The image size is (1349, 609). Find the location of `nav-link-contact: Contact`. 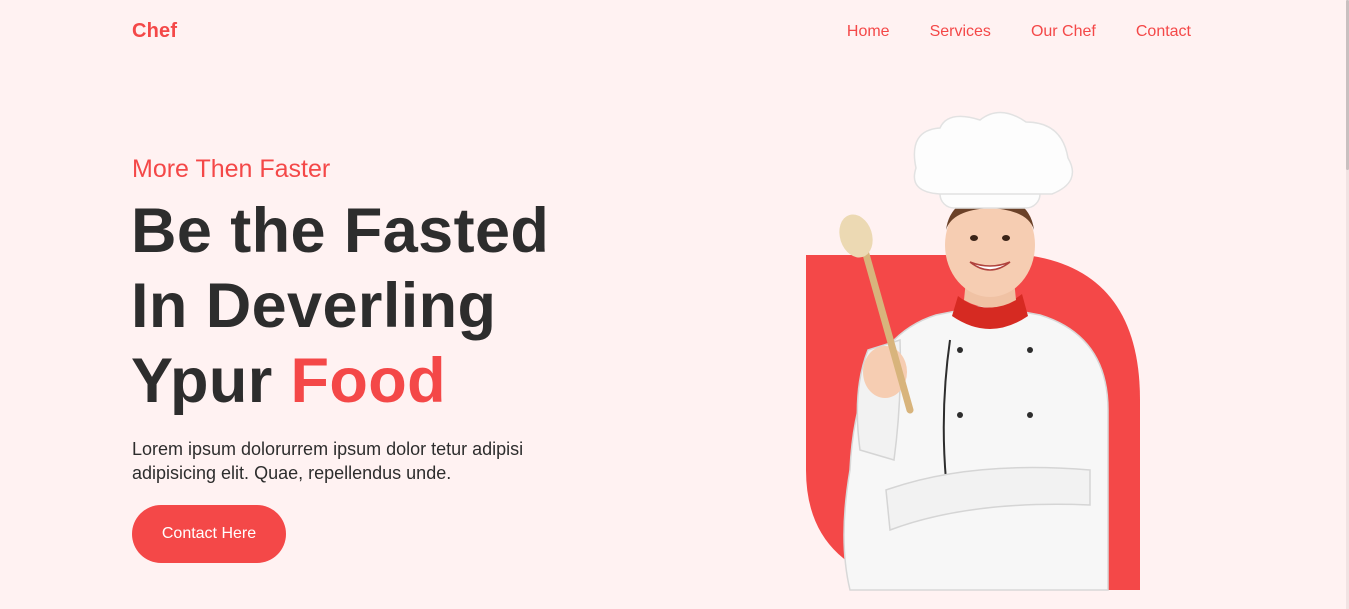

nav-link-contact: Contact is located at coordinates (1163, 32).